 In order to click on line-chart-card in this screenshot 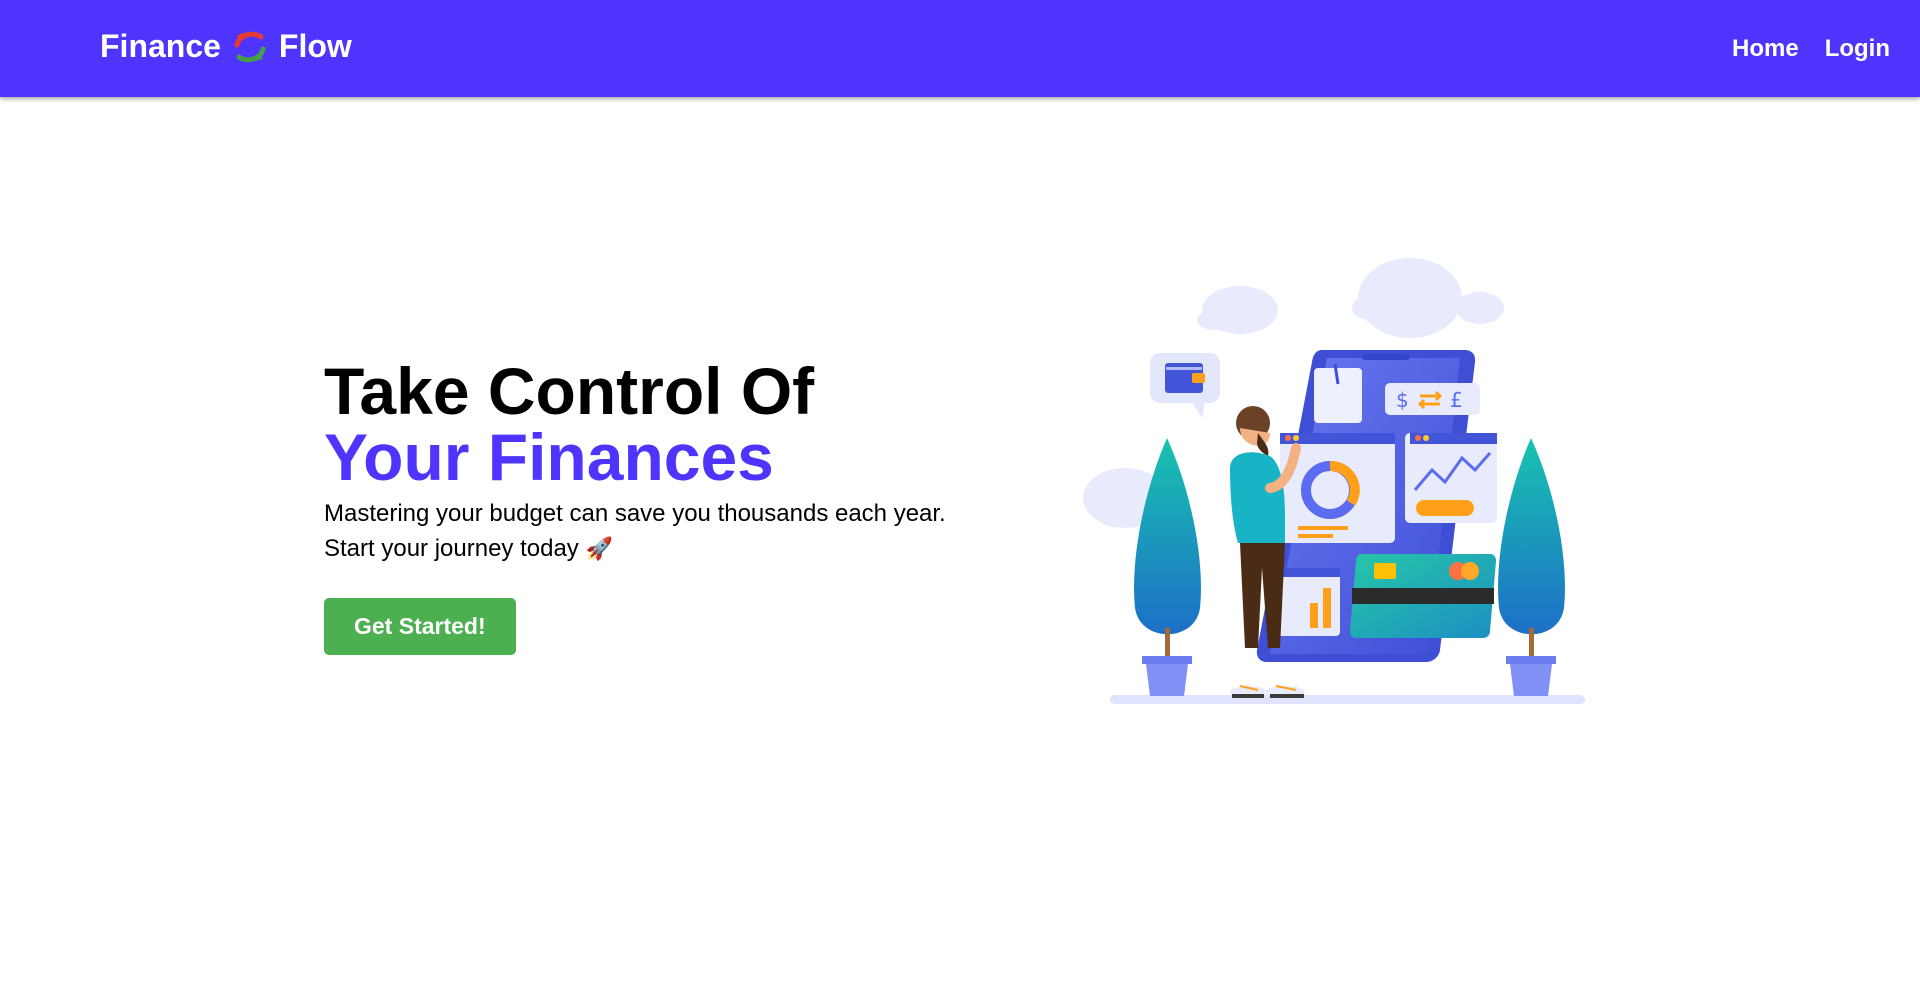, I will do `click(1451, 478)`.